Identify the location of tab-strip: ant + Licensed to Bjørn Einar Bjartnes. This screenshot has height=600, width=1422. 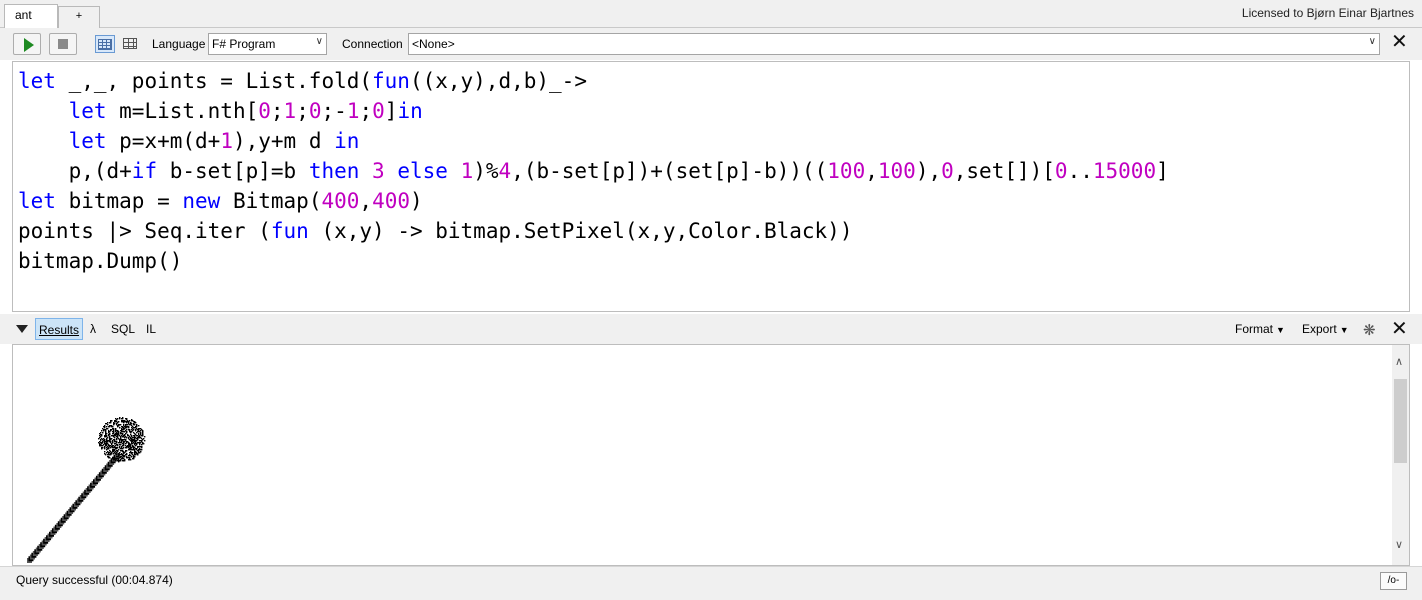
(711, 14).